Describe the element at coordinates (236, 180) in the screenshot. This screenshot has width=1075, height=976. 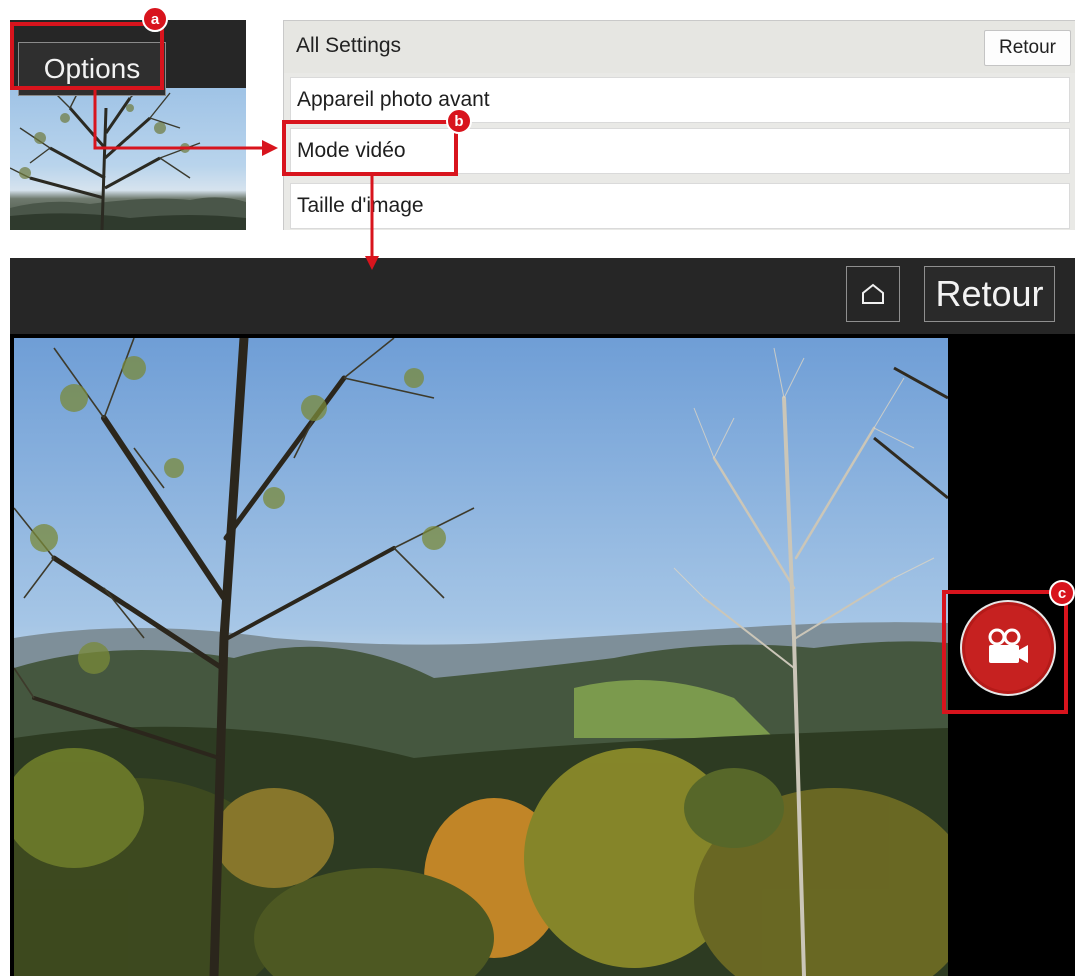
I see `annotation-connectors` at that location.